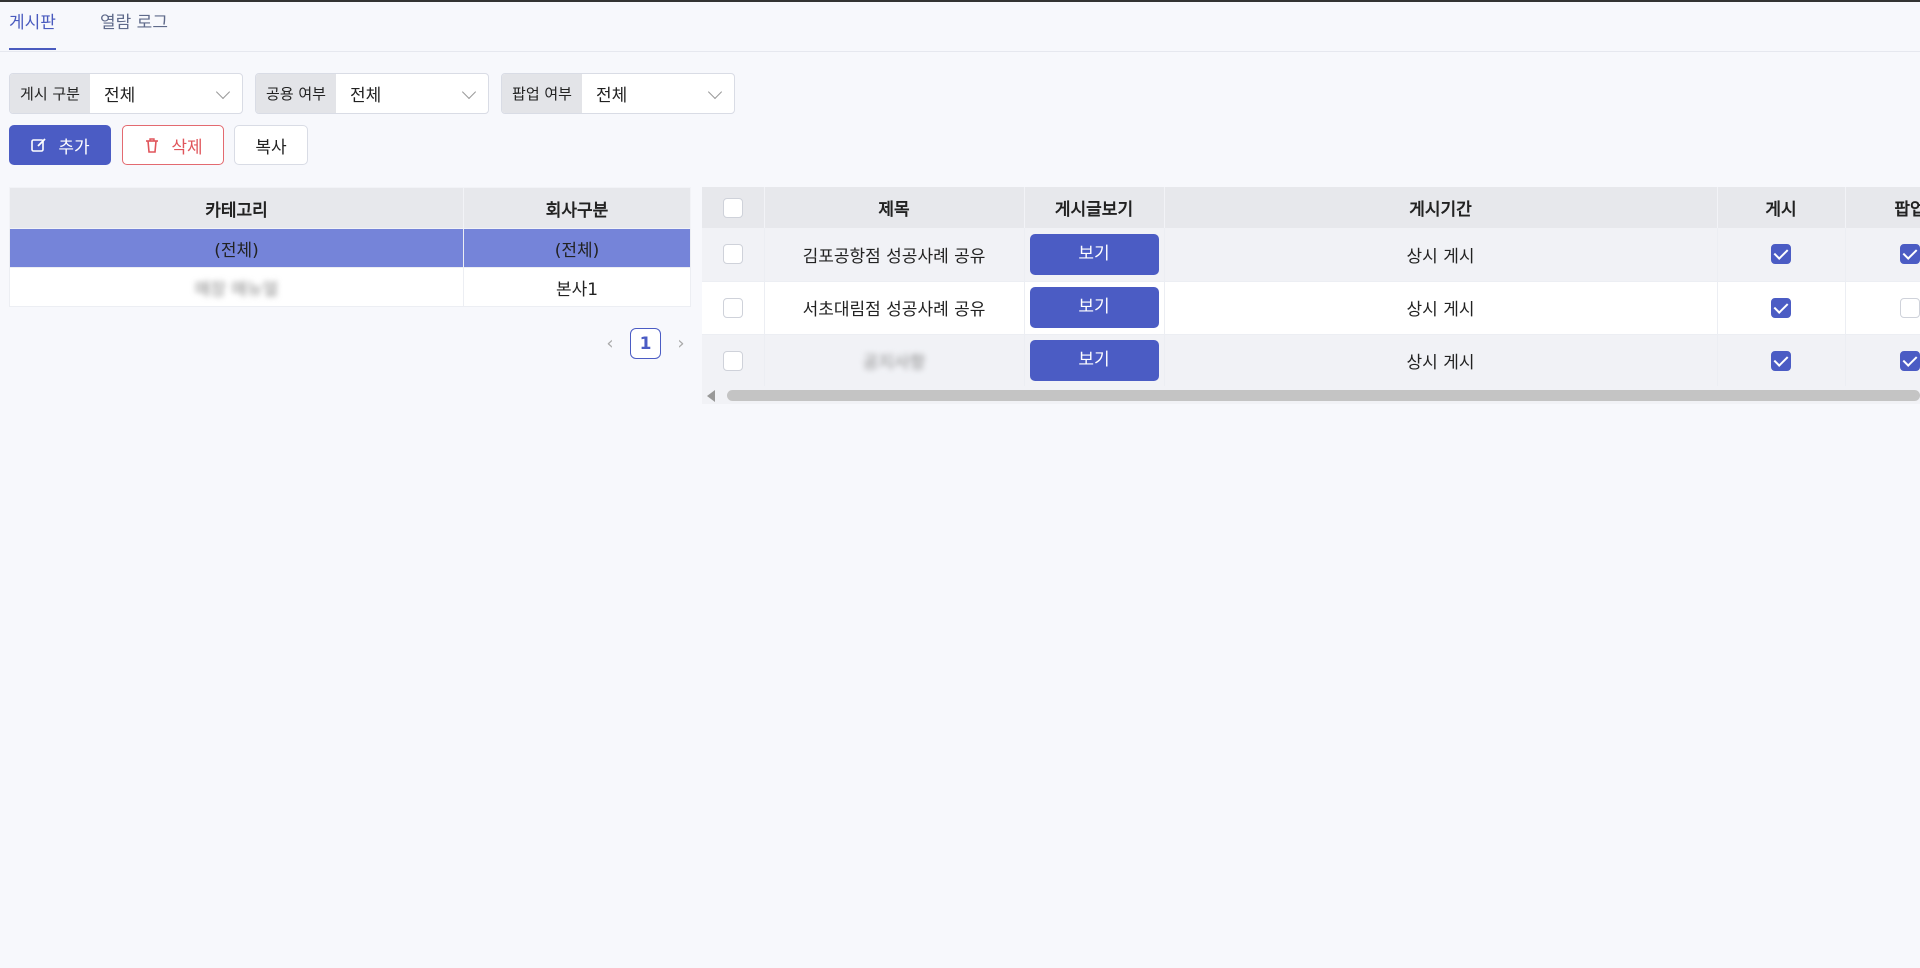 The height and width of the screenshot is (968, 1920). I want to click on delete-button: 삭제, so click(173, 145).